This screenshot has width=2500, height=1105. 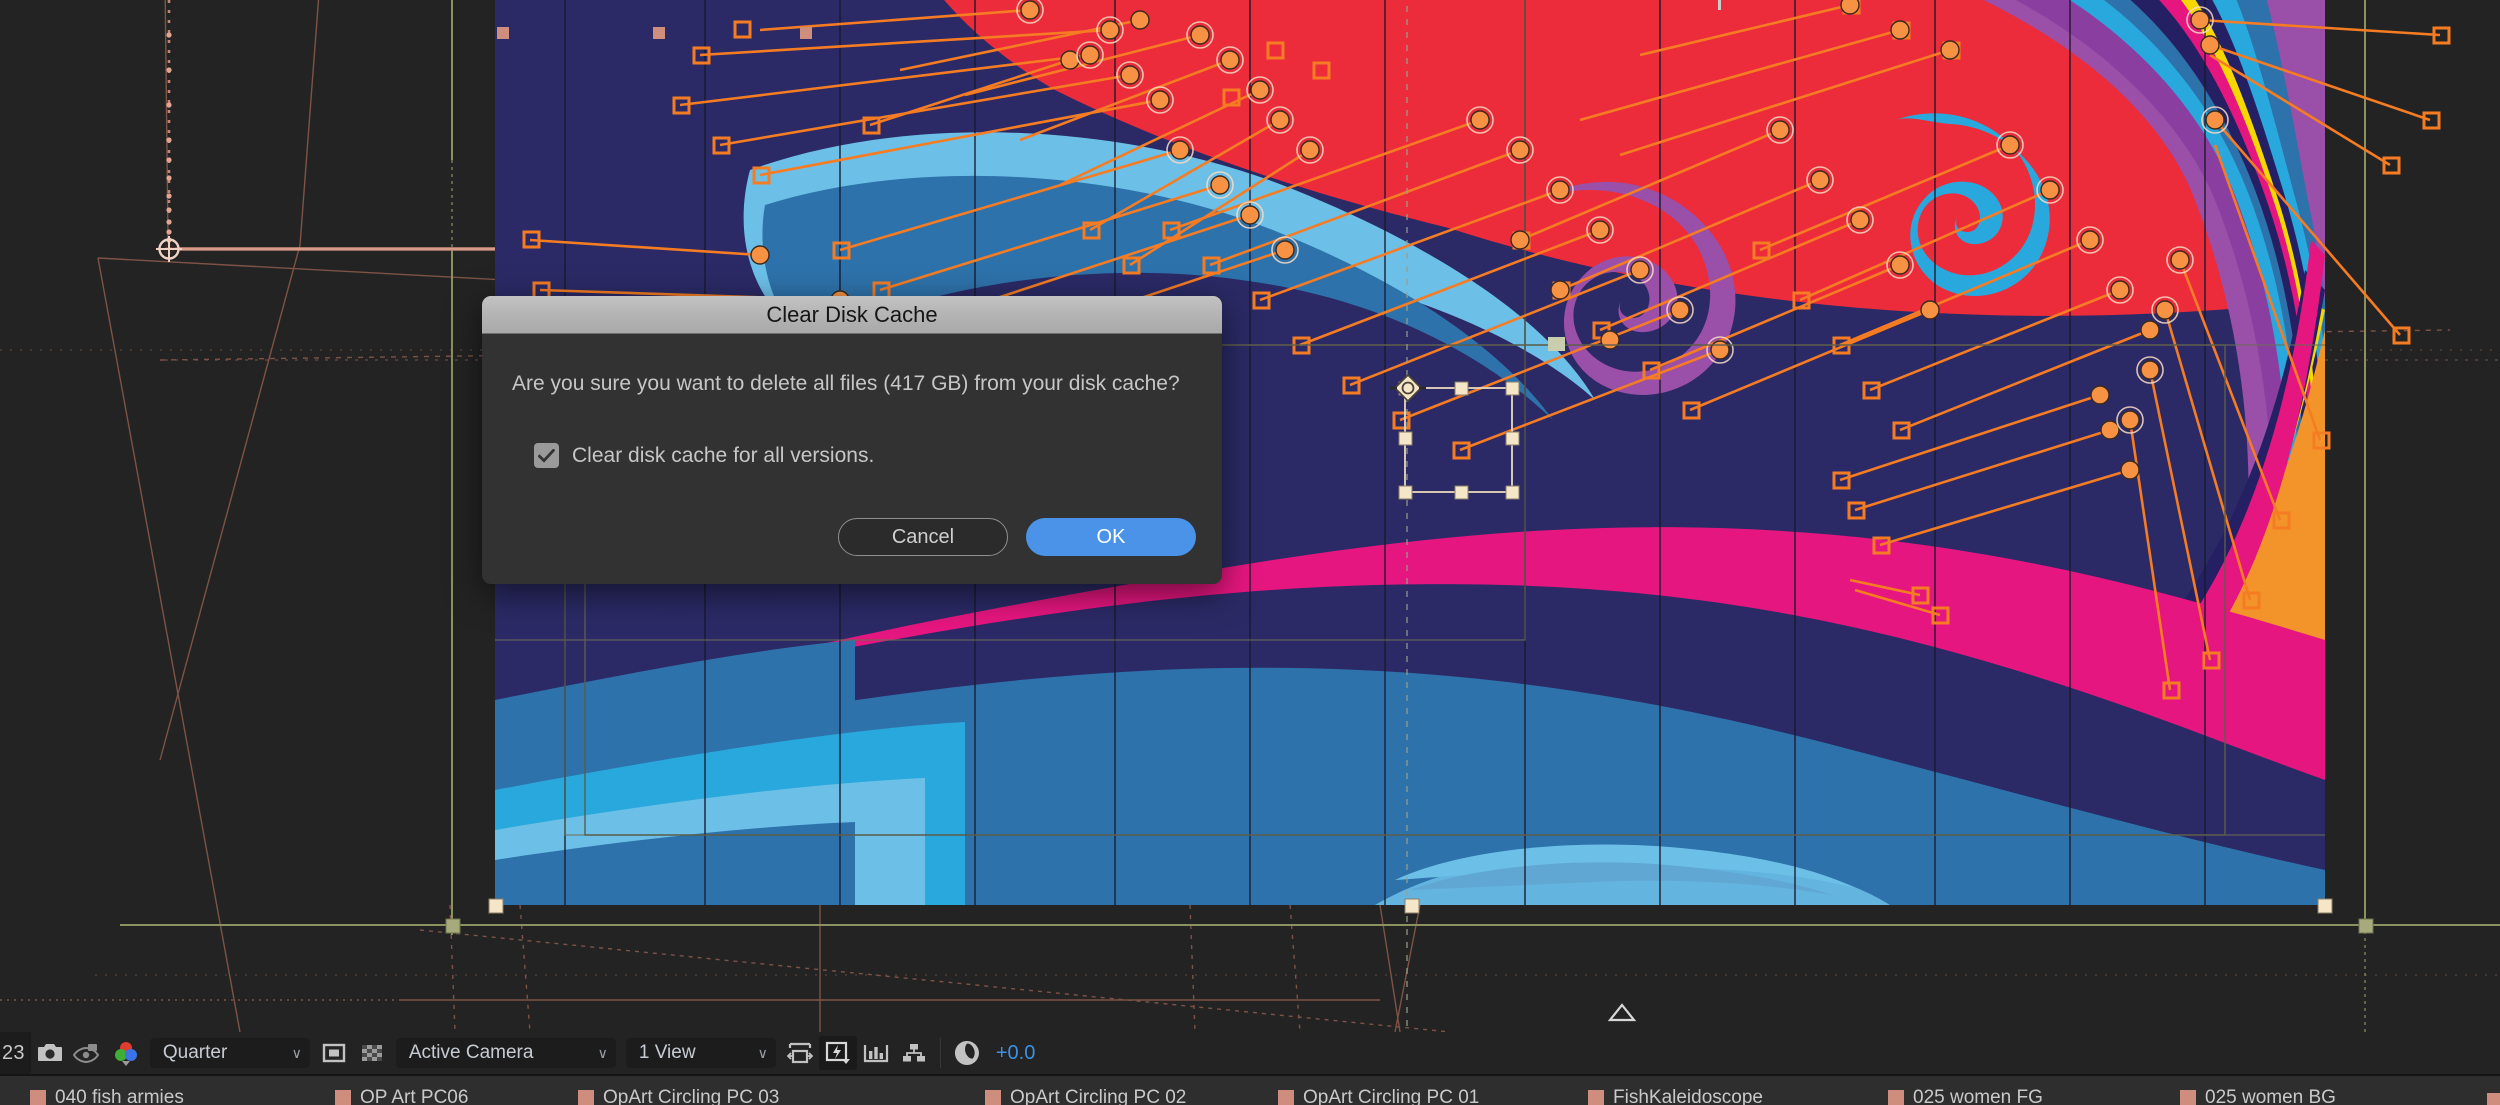 I want to click on ok-button: OK, so click(x=1111, y=537).